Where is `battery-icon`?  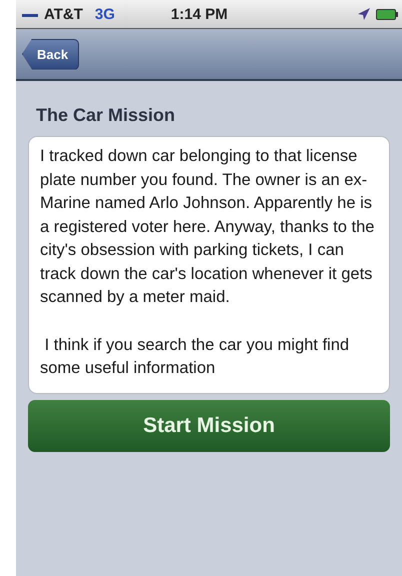
battery-icon is located at coordinates (387, 14).